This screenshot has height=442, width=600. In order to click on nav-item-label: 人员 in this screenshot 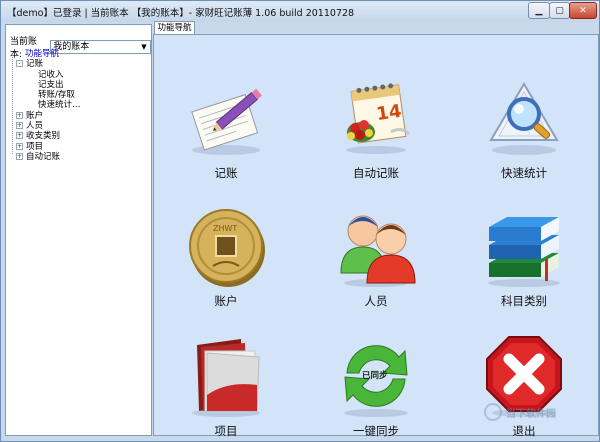, I will do `click(376, 301)`.